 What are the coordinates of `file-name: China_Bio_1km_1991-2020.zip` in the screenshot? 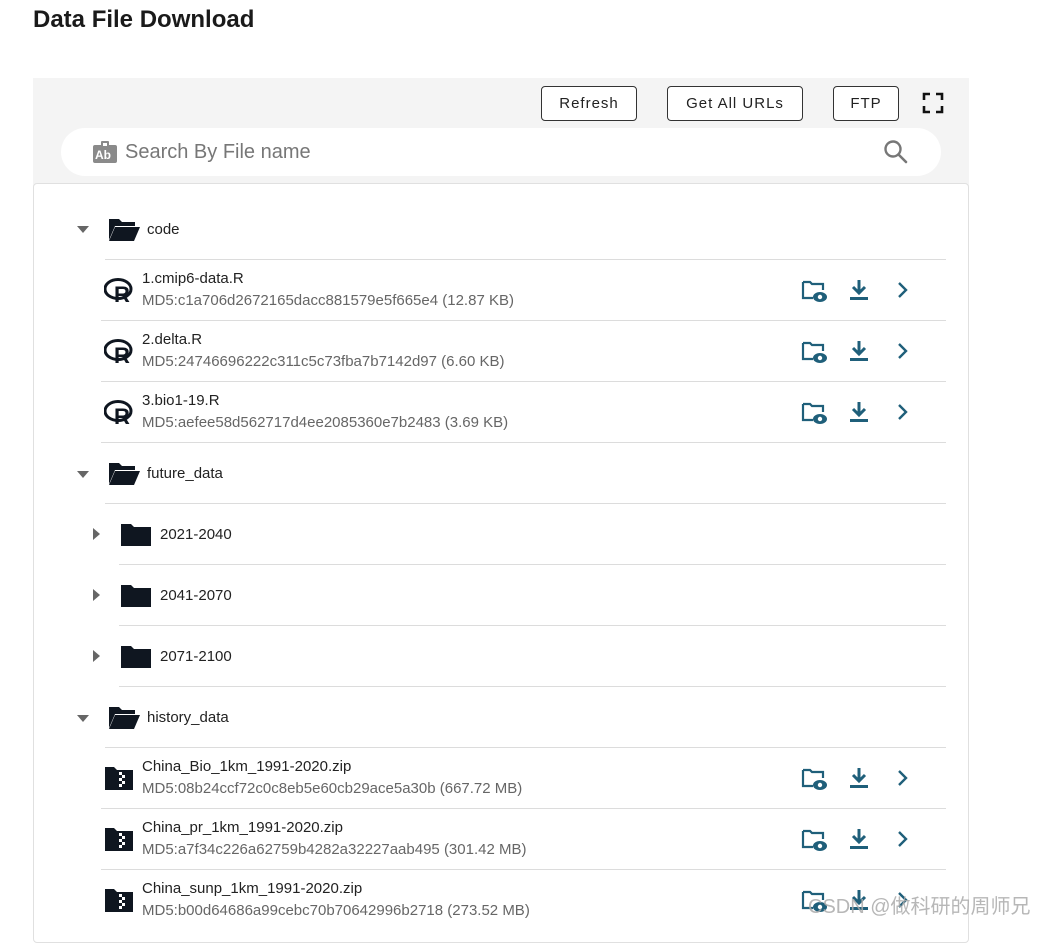 It's located at (246, 766).